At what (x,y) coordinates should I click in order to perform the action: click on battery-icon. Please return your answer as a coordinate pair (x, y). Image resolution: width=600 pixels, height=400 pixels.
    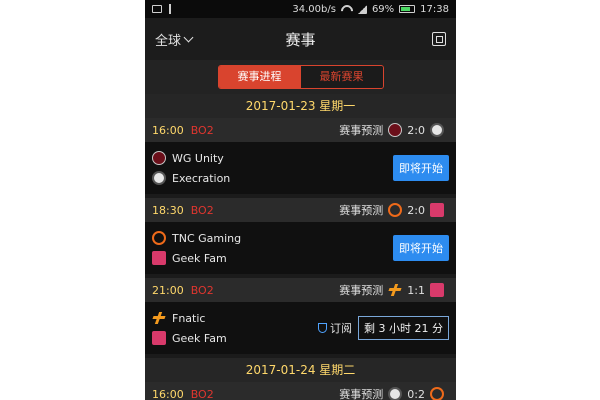
    Looking at the image, I should click on (407, 9).